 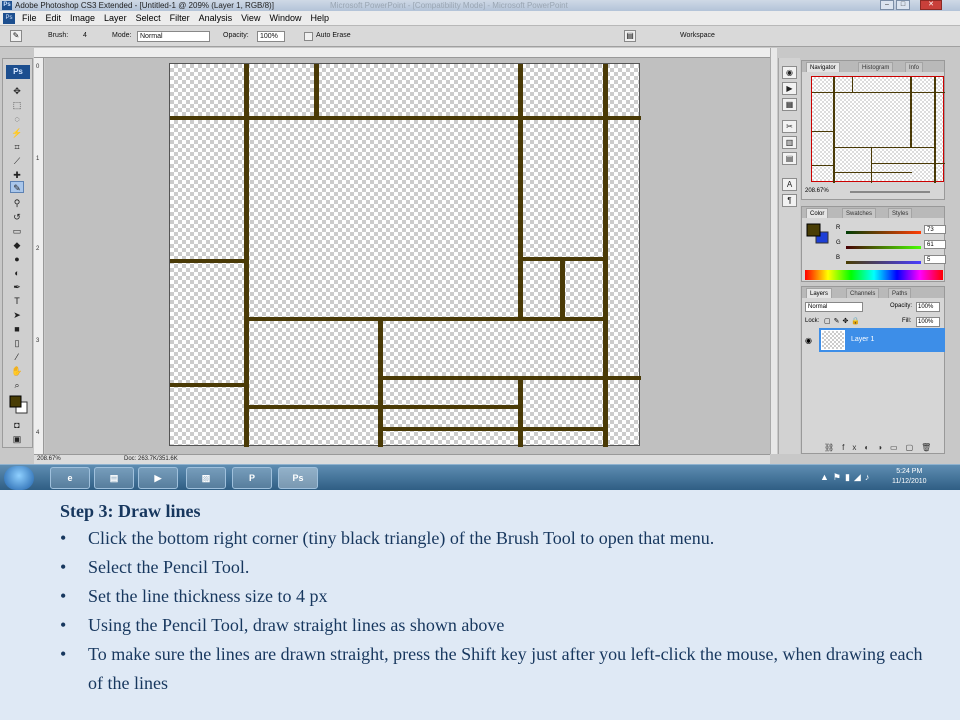 What do you see at coordinates (789, 104) in the screenshot?
I see `dock-layer-comps-icon: ▦` at bounding box center [789, 104].